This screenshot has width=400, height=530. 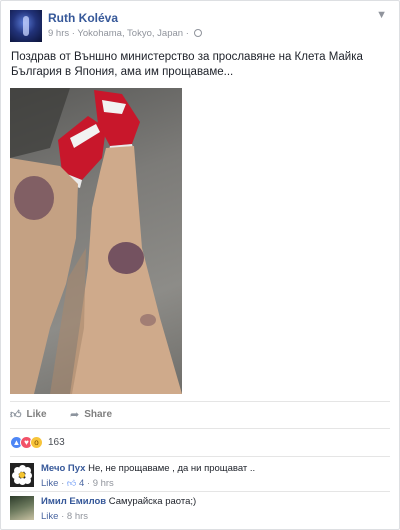 What do you see at coordinates (130, 33) in the screenshot?
I see `post-location: Yokohama, Tokyo, Japan` at bounding box center [130, 33].